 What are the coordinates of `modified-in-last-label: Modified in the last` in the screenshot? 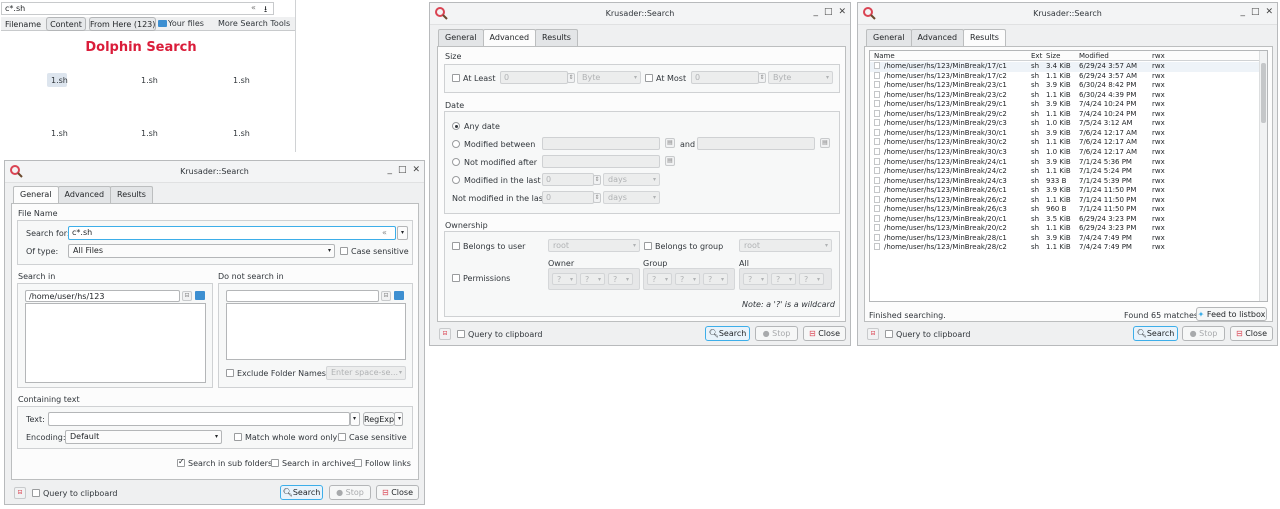 It's located at (502, 180).